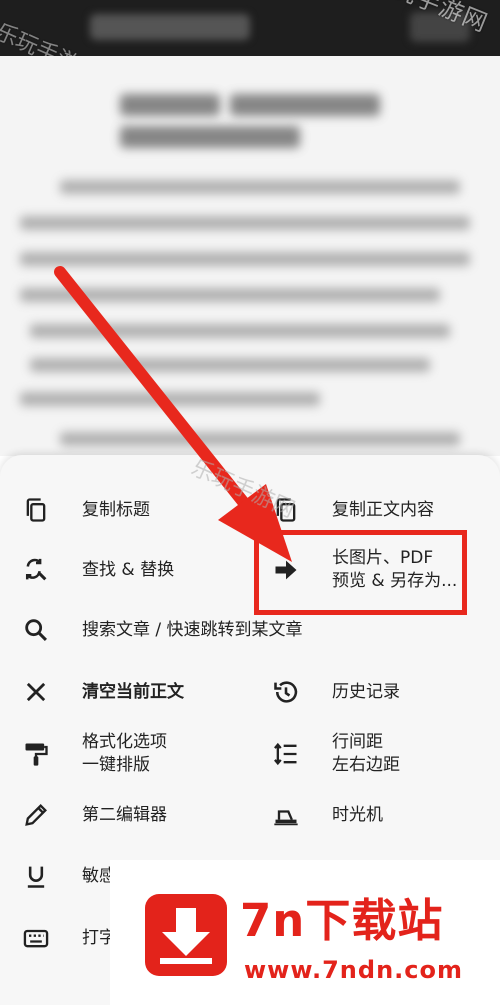  I want to click on find-replace-icon, so click(36, 570).